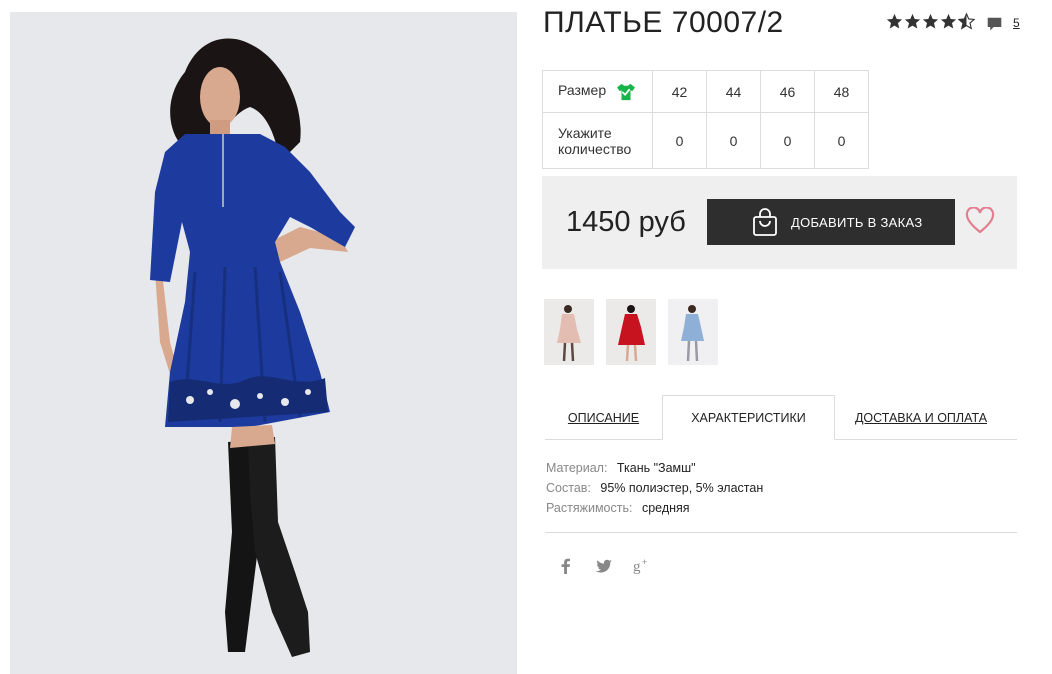  What do you see at coordinates (1003, 24) in the screenshot?
I see `comments-link: 5` at bounding box center [1003, 24].